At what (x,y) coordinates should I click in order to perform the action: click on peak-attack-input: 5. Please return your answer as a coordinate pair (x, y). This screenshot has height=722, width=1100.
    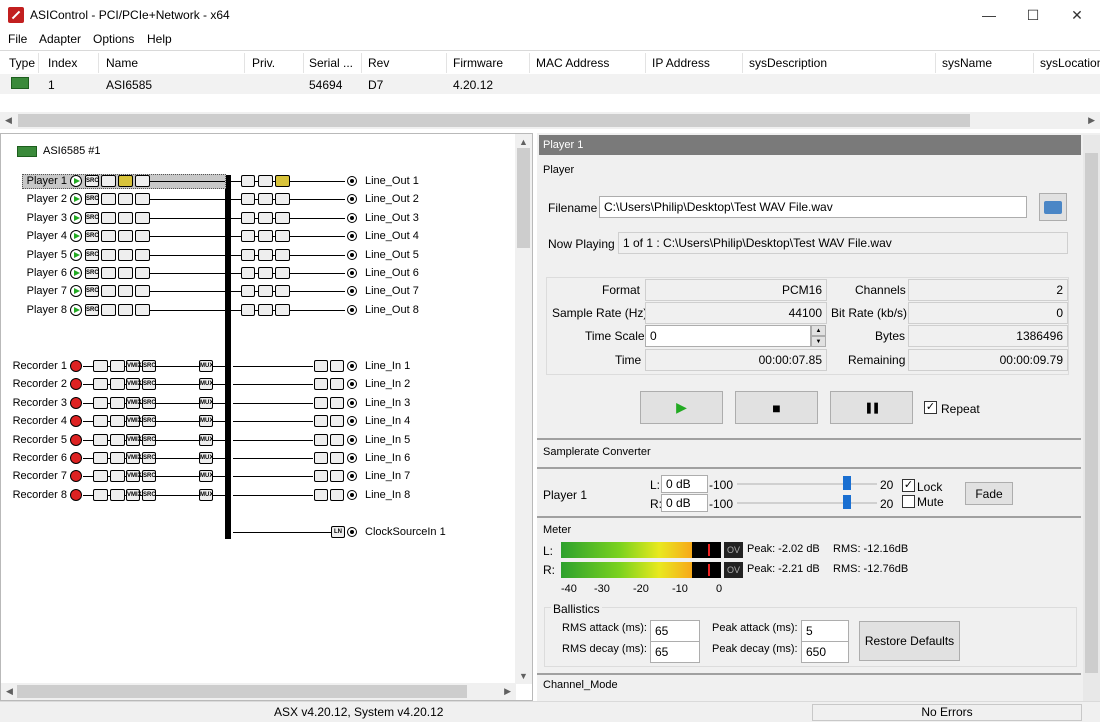
    Looking at the image, I should click on (825, 631).